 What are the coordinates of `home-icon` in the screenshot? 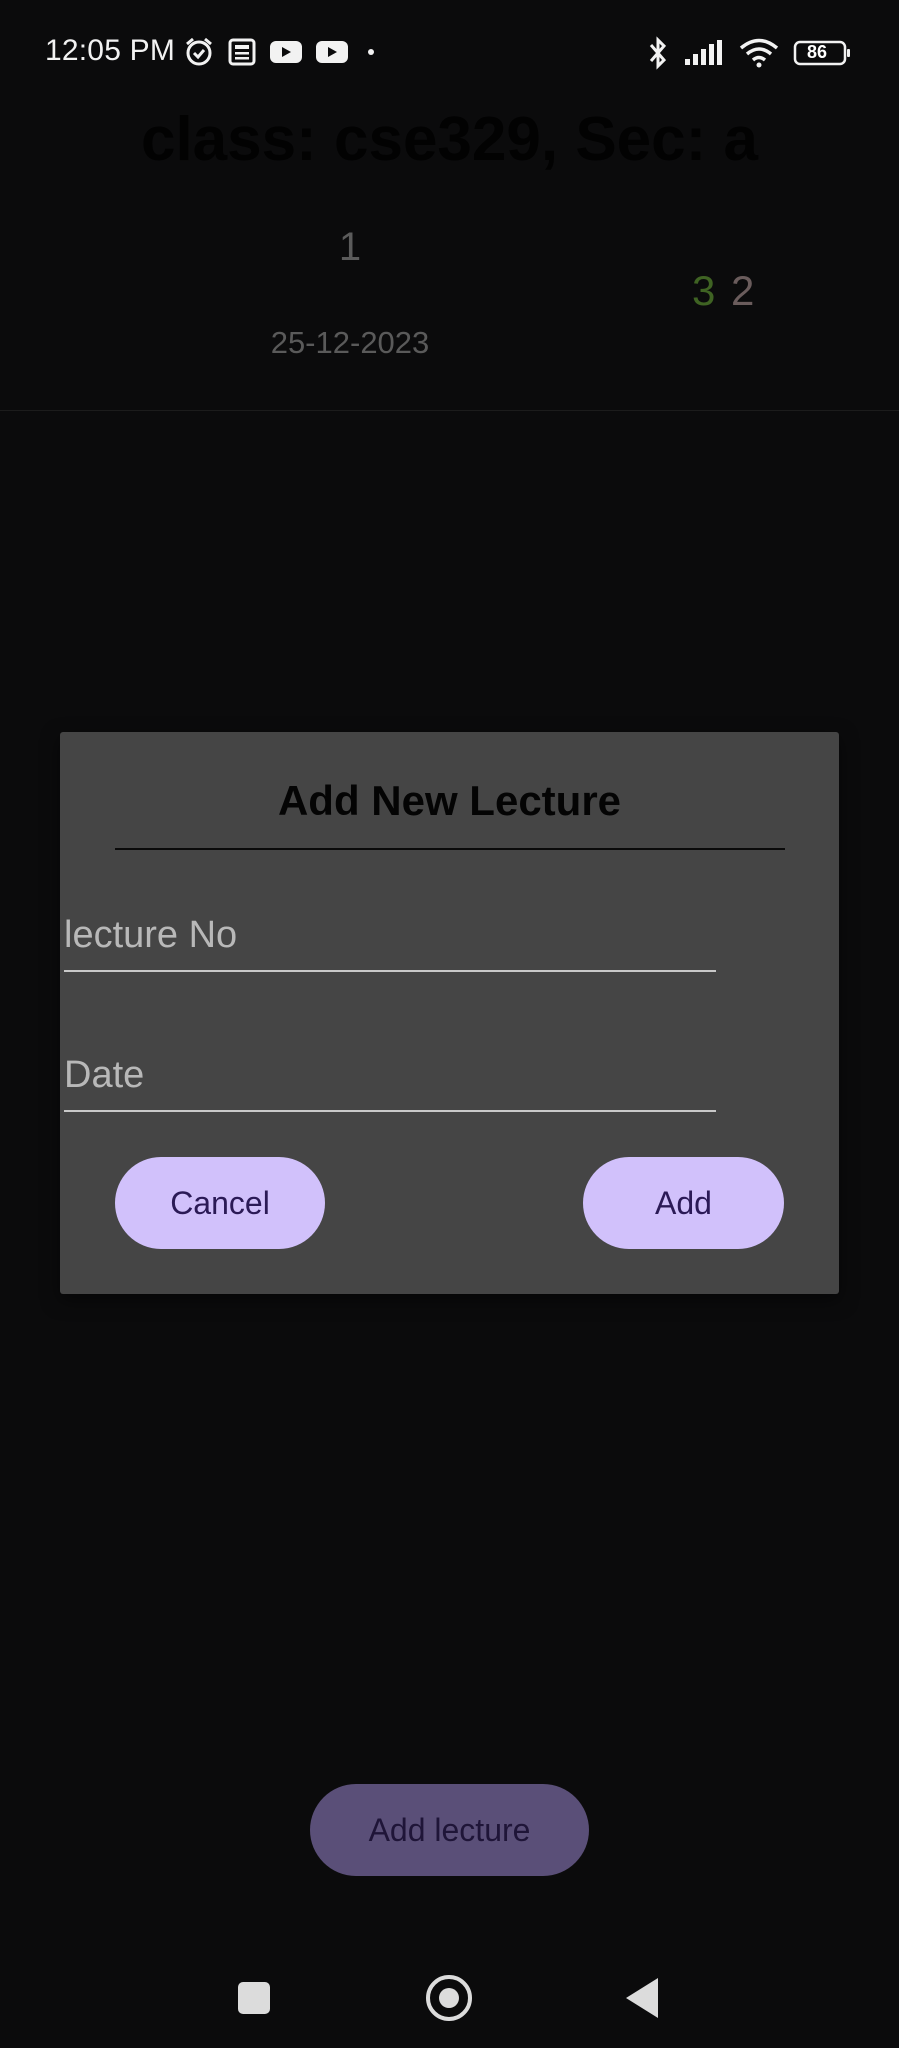 It's located at (449, 1998).